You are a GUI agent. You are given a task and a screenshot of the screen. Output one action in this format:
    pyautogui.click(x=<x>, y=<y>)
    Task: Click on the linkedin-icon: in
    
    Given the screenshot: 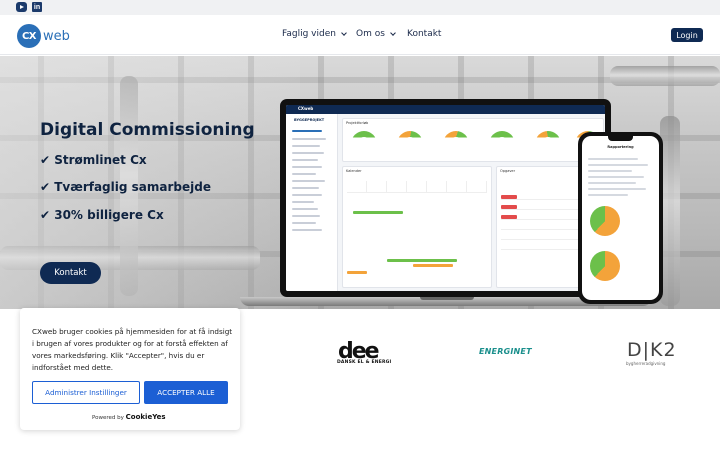 What is the action you would take?
    pyautogui.click(x=37, y=7)
    